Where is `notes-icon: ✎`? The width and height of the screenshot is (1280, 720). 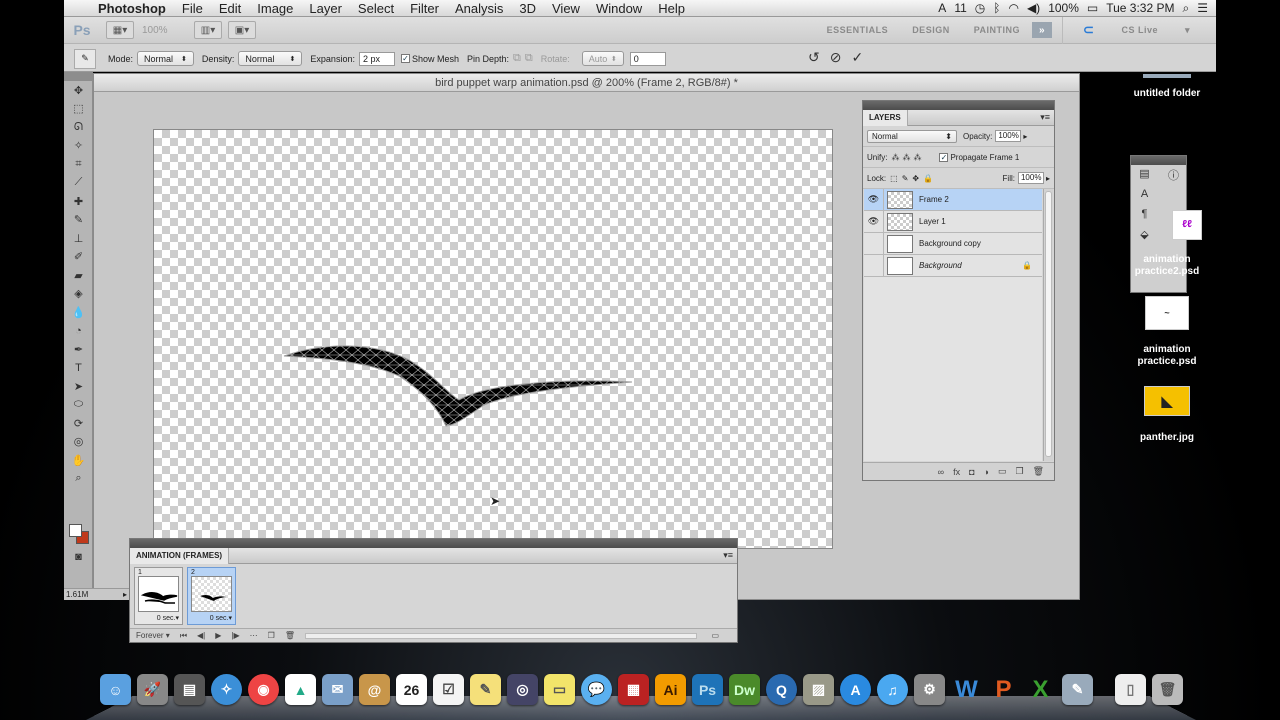
notes-icon: ✎ is located at coordinates (485, 689).